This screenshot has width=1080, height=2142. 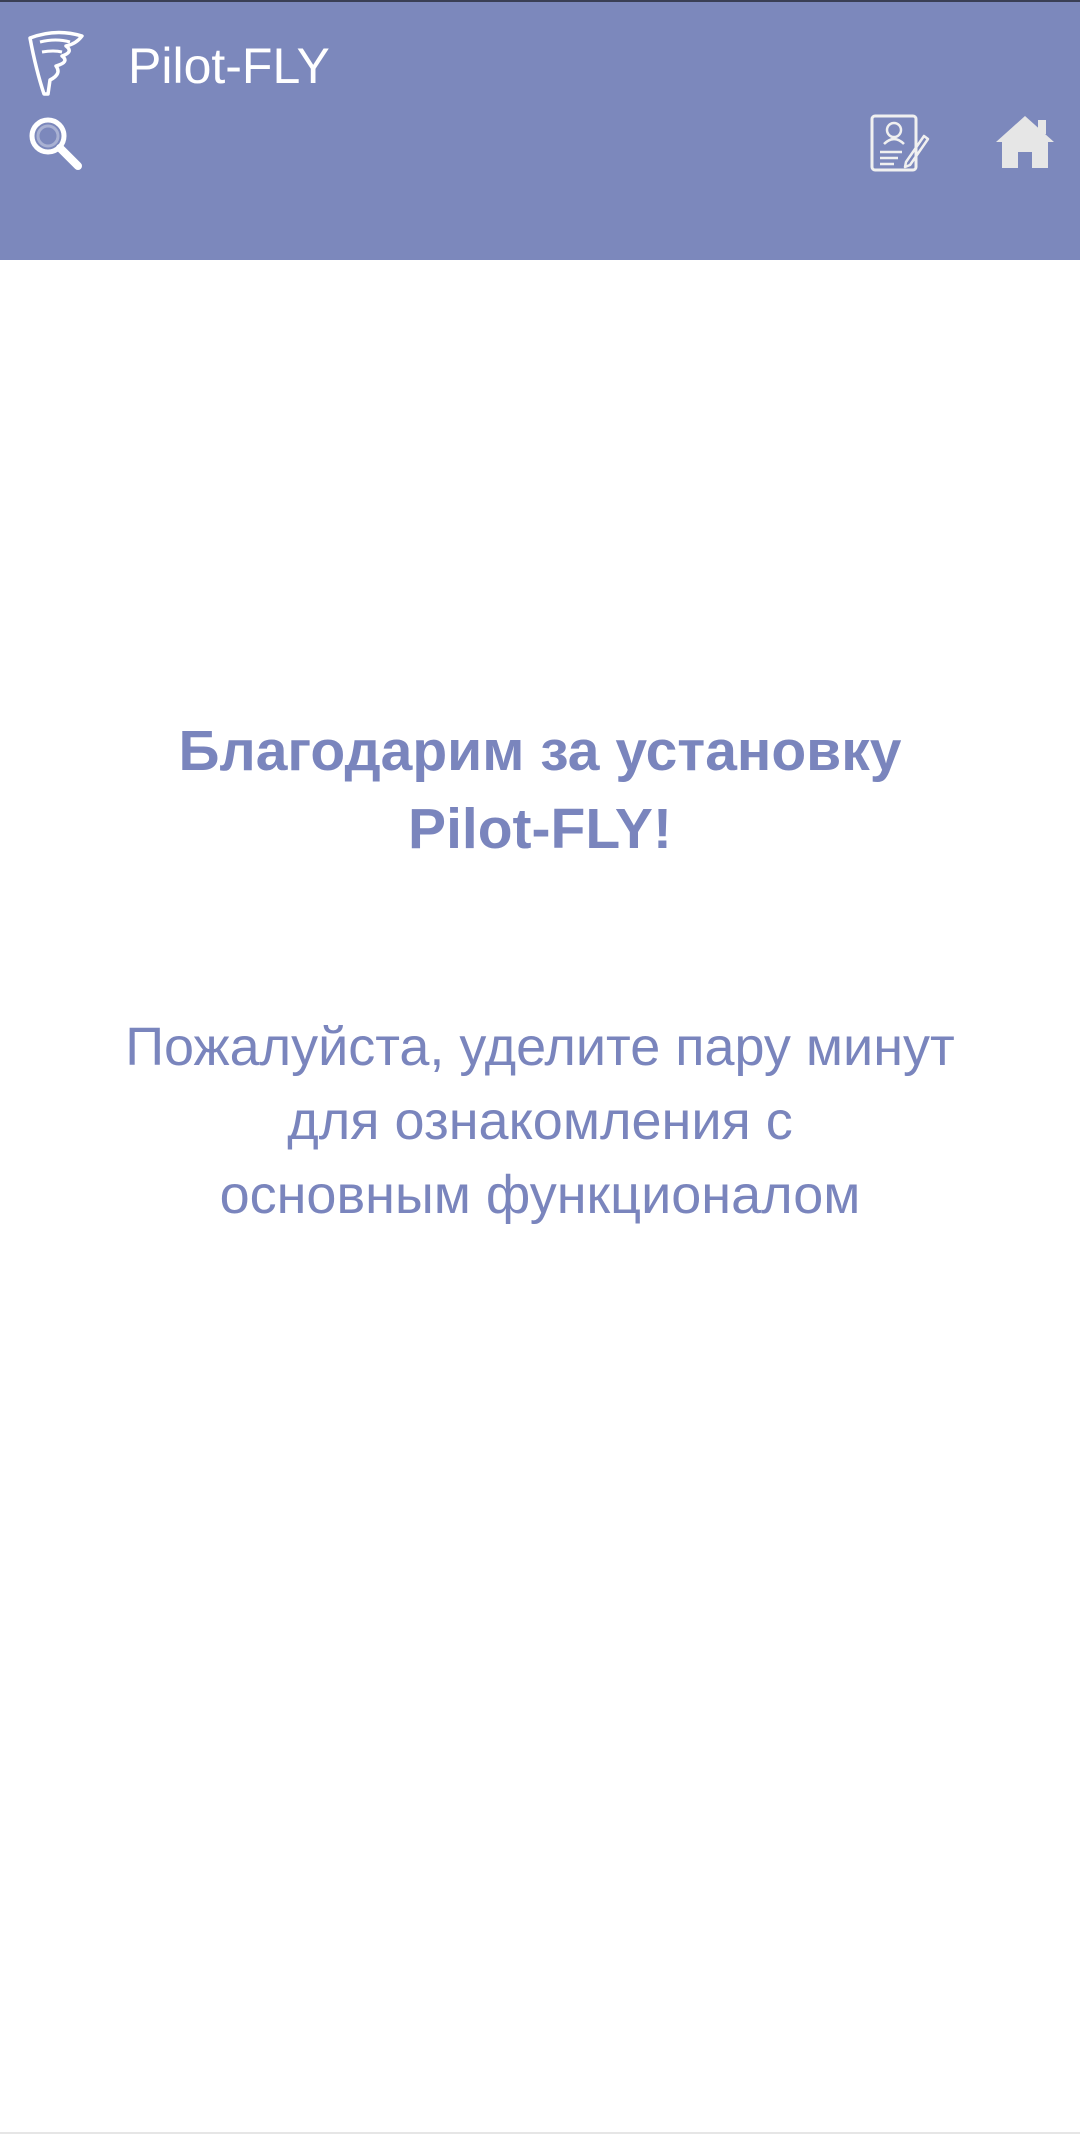 I want to click on welcome-subtext-line: основным функционалом, so click(x=540, y=1195).